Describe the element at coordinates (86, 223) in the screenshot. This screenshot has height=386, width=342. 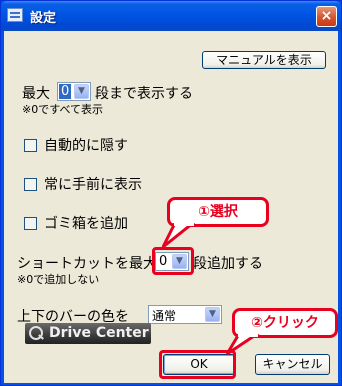
I see `add-recycle-bin-label: ゴミ箱を追加` at that location.